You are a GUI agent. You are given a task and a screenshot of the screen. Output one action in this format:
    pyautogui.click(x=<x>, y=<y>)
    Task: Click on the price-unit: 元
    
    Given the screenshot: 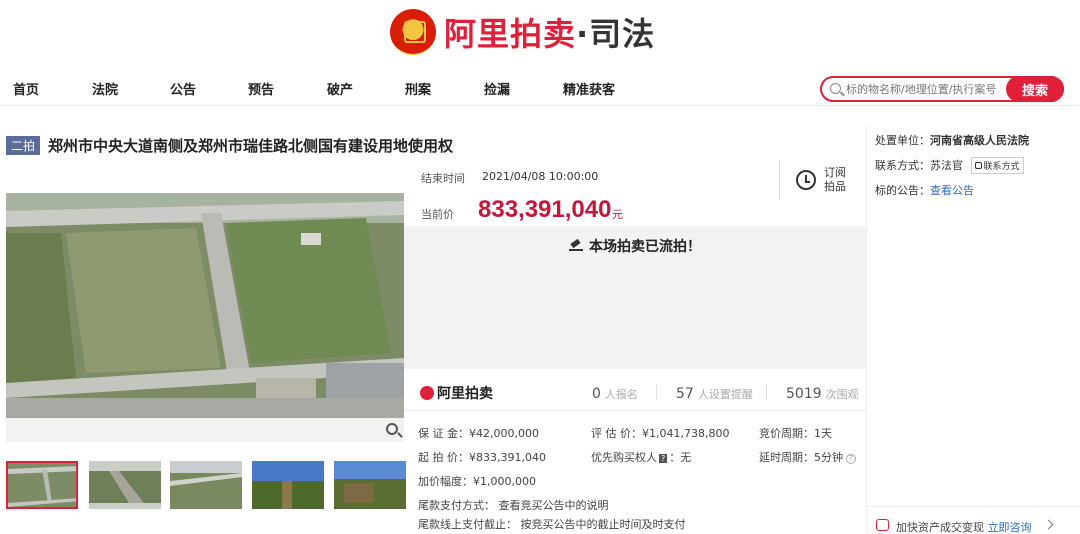 What is the action you would take?
    pyautogui.click(x=617, y=214)
    